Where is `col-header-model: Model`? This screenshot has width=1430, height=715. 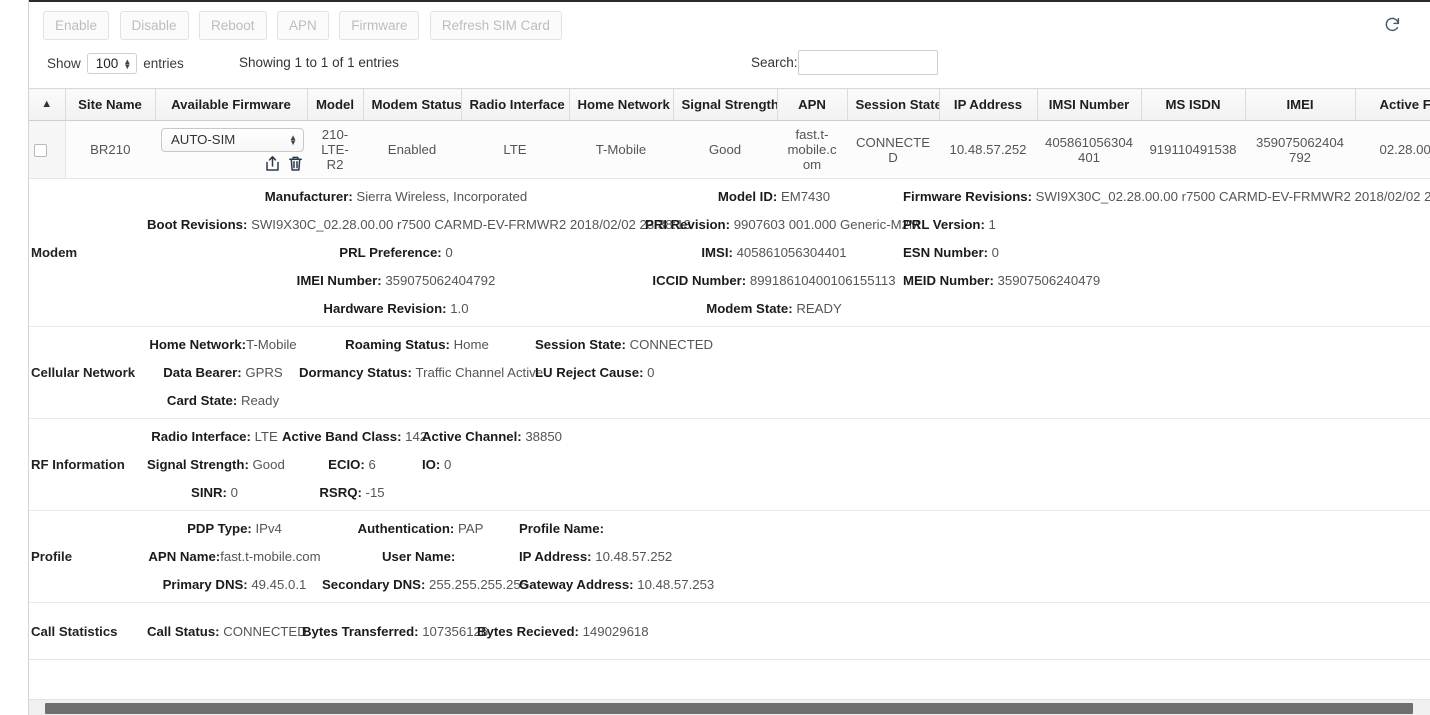
col-header-model: Model is located at coordinates (335, 104).